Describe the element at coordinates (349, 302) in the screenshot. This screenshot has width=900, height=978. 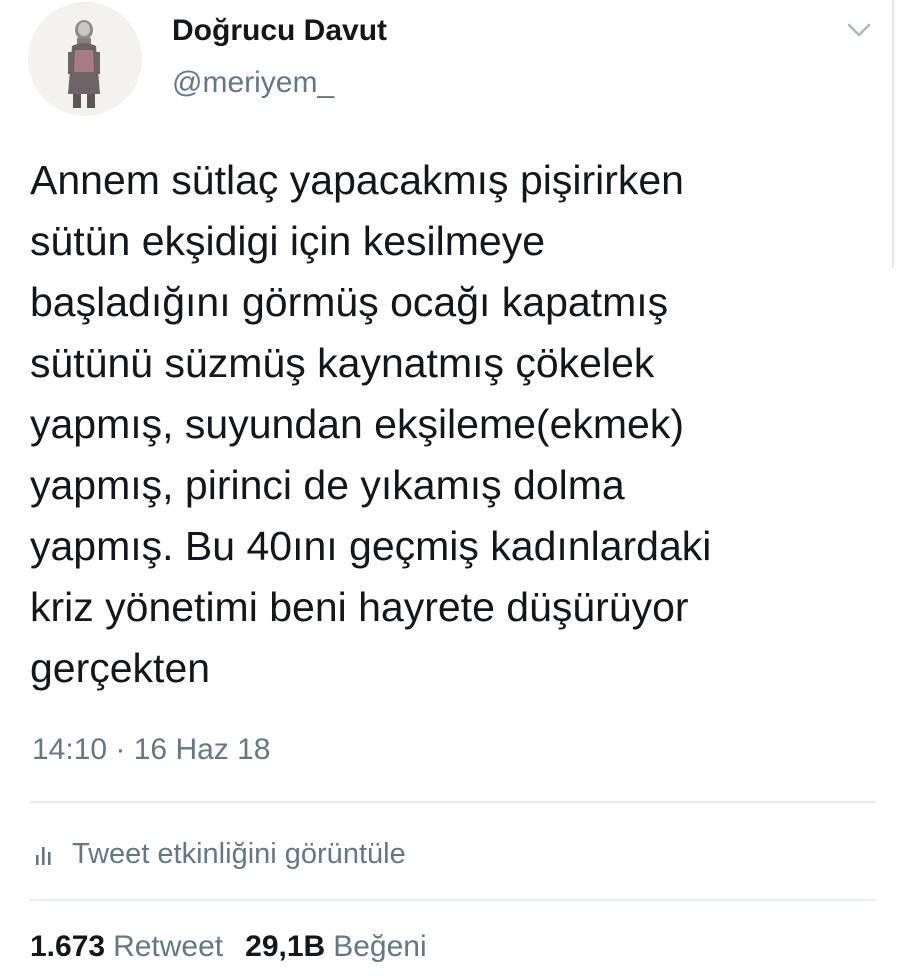
I see `tweet-text-line: başladığını görmüş ocağı kapatmış` at that location.